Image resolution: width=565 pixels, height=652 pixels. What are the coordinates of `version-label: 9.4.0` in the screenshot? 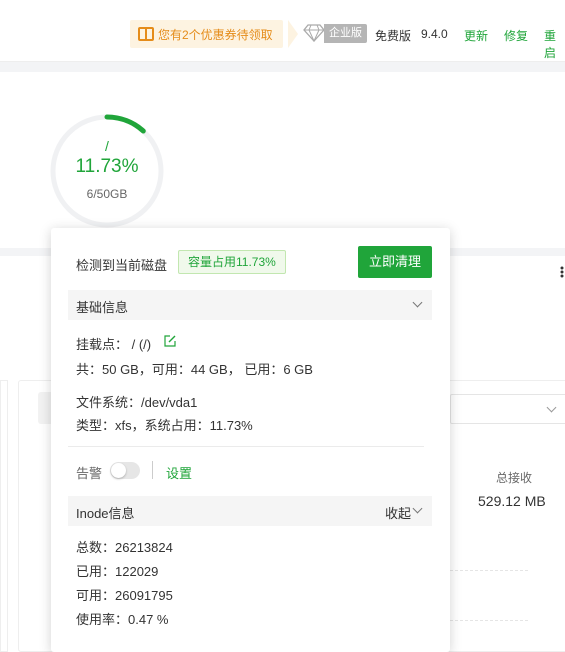 It's located at (434, 34).